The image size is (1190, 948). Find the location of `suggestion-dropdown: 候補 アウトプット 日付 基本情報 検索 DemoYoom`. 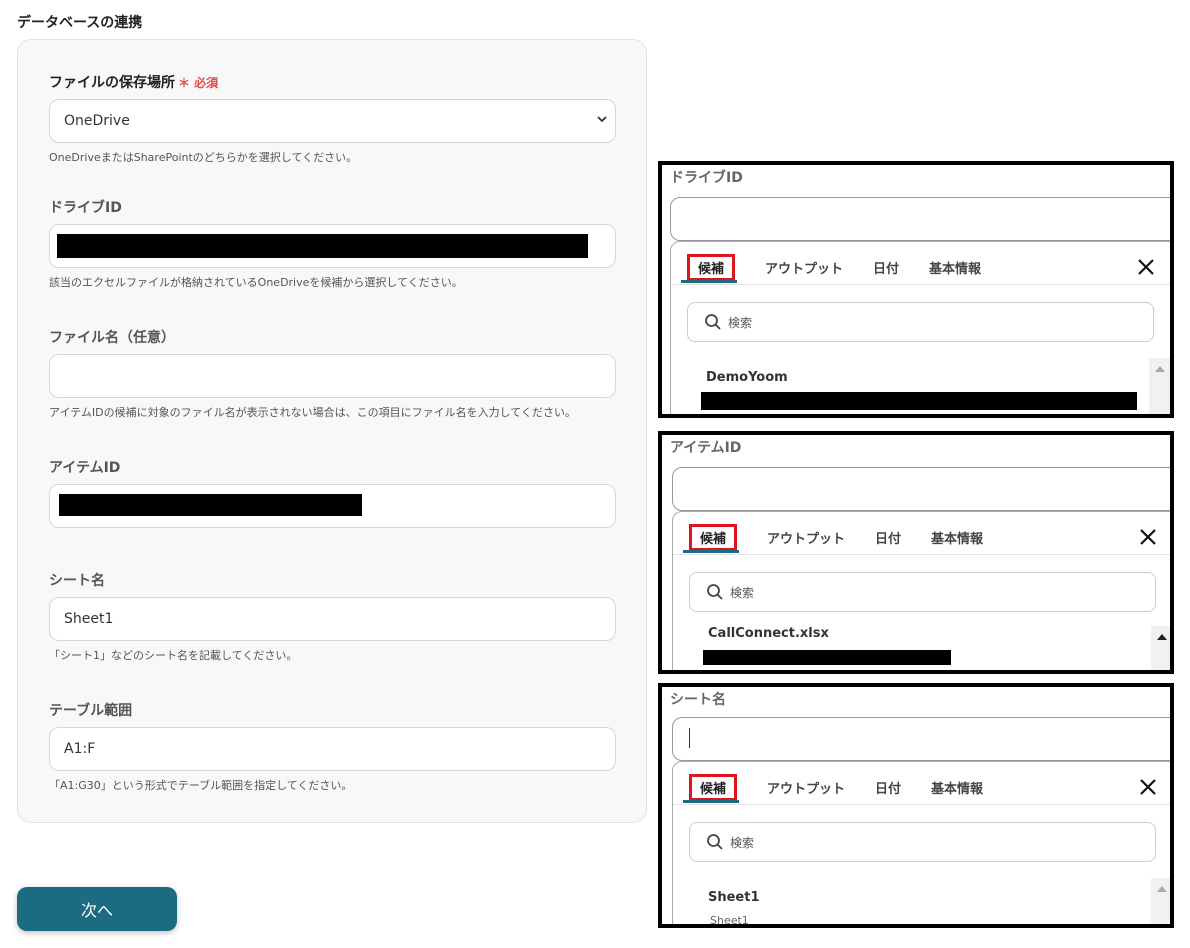

suggestion-dropdown: 候補 アウトプット 日付 基本情報 検索 DemoYoom is located at coordinates (920, 327).